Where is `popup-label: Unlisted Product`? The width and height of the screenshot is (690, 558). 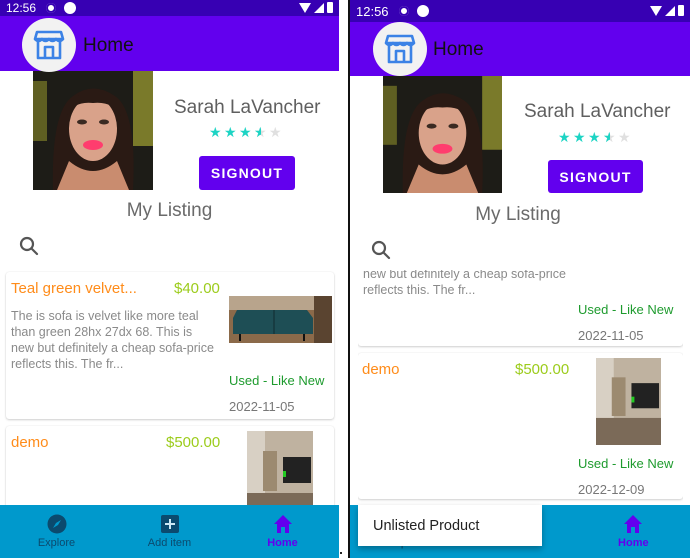
popup-label: Unlisted Product is located at coordinates (426, 525).